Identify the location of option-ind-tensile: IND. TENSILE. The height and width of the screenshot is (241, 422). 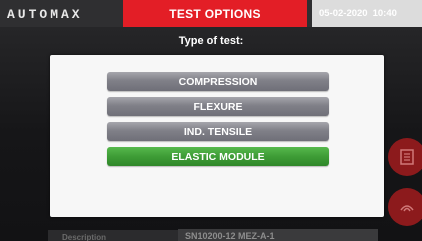
(218, 131).